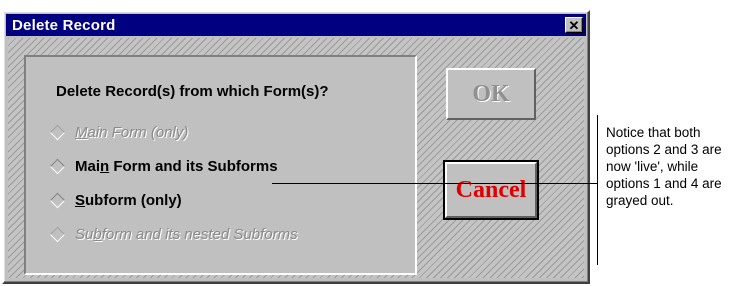  I want to click on group-title: Delete Record(s) from which Form(s)?, so click(192, 91).